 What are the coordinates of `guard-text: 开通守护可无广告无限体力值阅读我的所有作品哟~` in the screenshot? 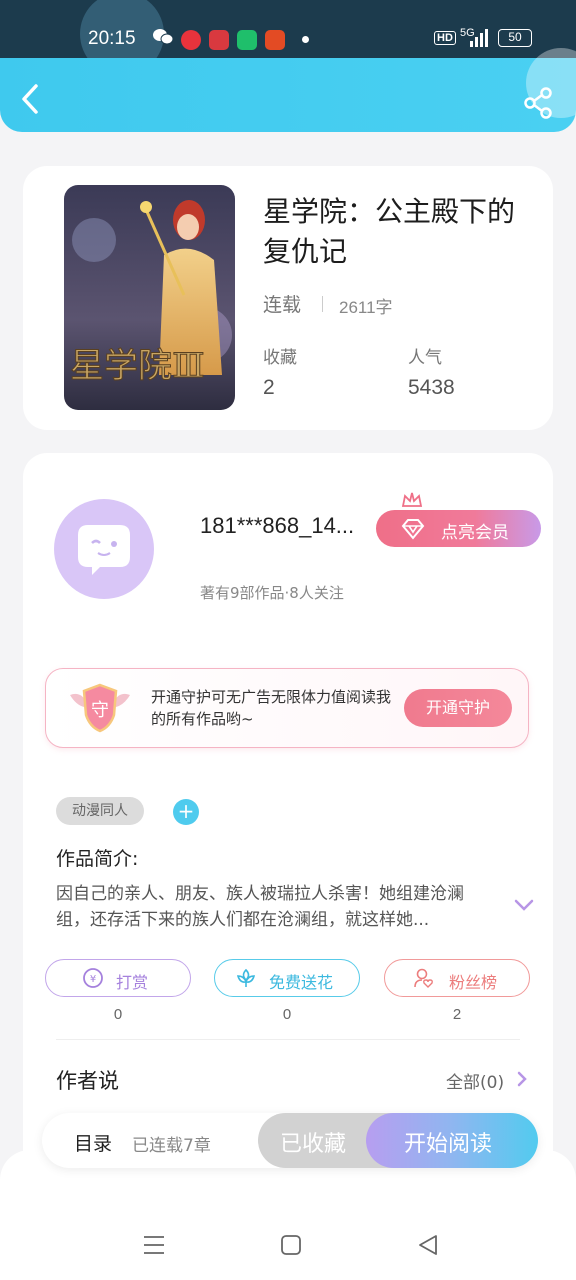 It's located at (271, 708).